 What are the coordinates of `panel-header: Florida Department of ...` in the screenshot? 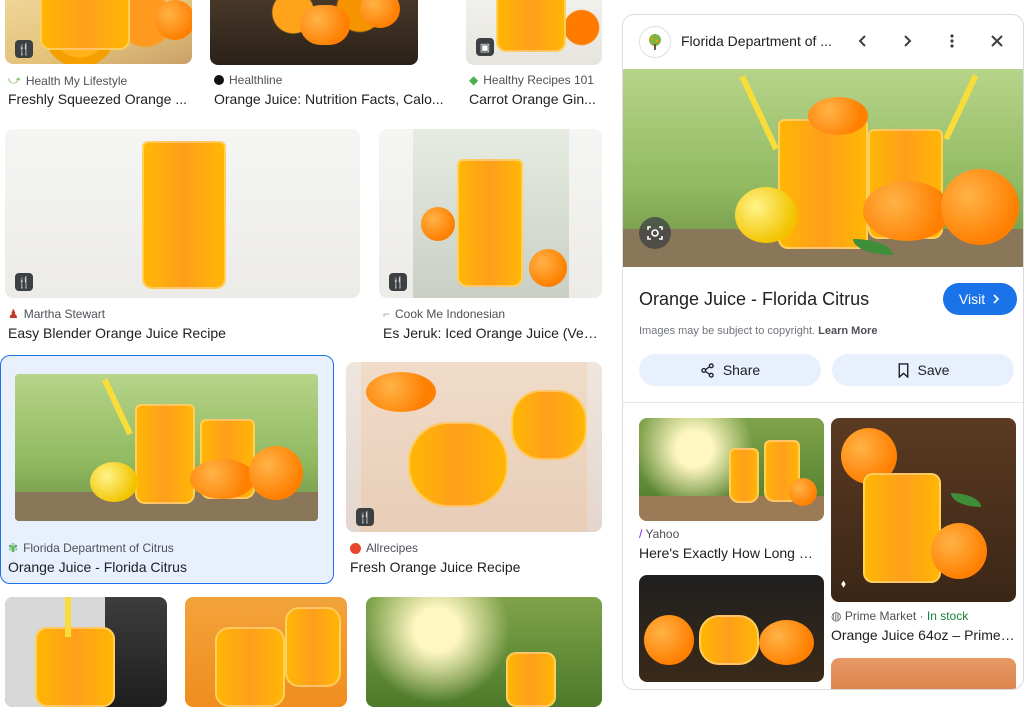 It's located at (823, 42).